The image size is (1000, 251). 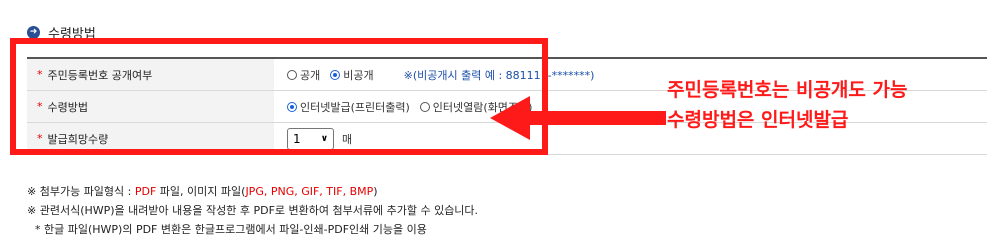 I want to click on red-arrow-icon, so click(x=578, y=118).